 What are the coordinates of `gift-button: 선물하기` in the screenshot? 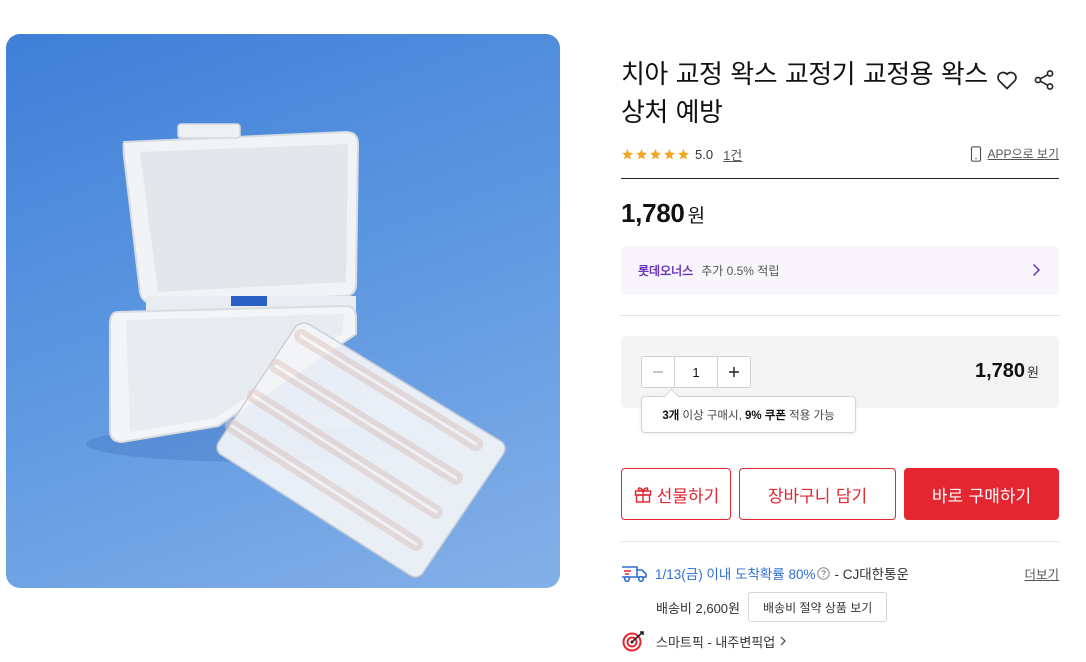 It's located at (676, 494).